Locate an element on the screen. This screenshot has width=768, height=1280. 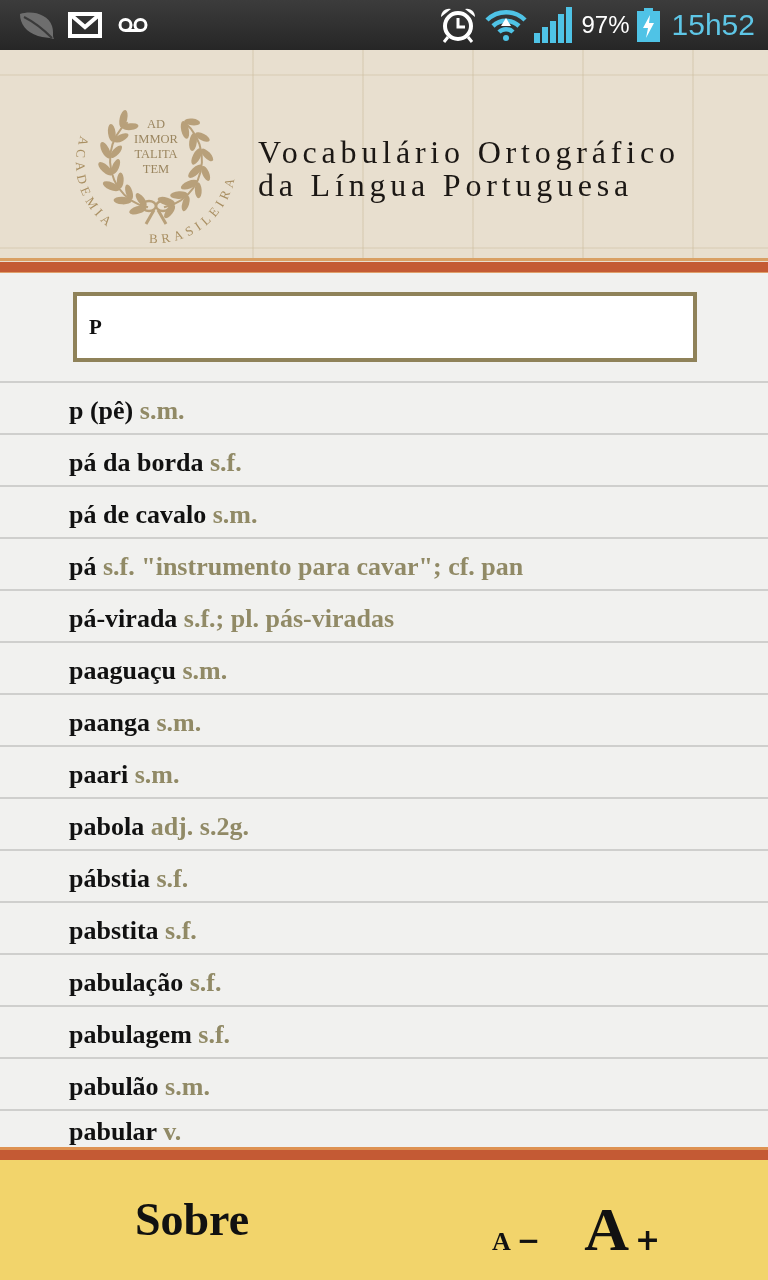
about-button: Sobre is located at coordinates (192, 1220).